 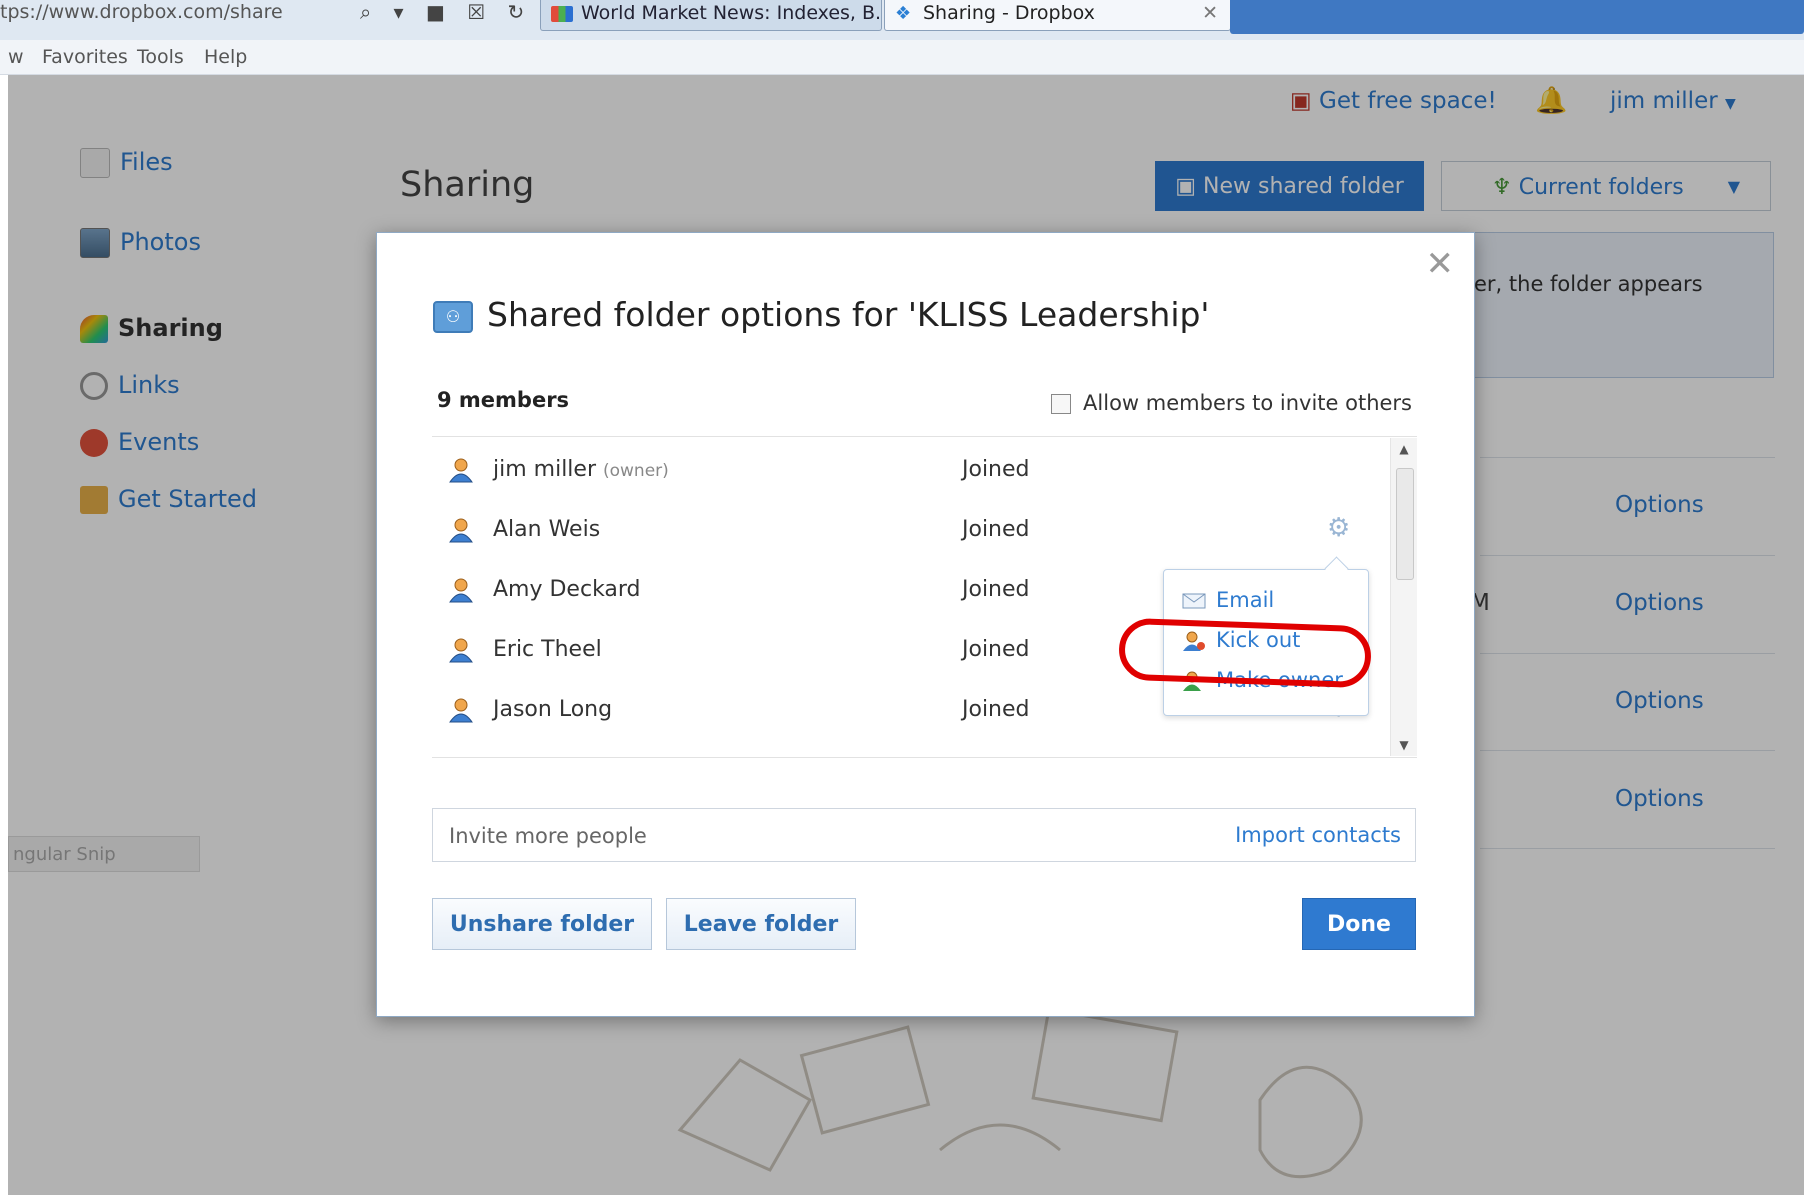 I want to click on import-contacts-link: Import contacts, so click(x=1318, y=835).